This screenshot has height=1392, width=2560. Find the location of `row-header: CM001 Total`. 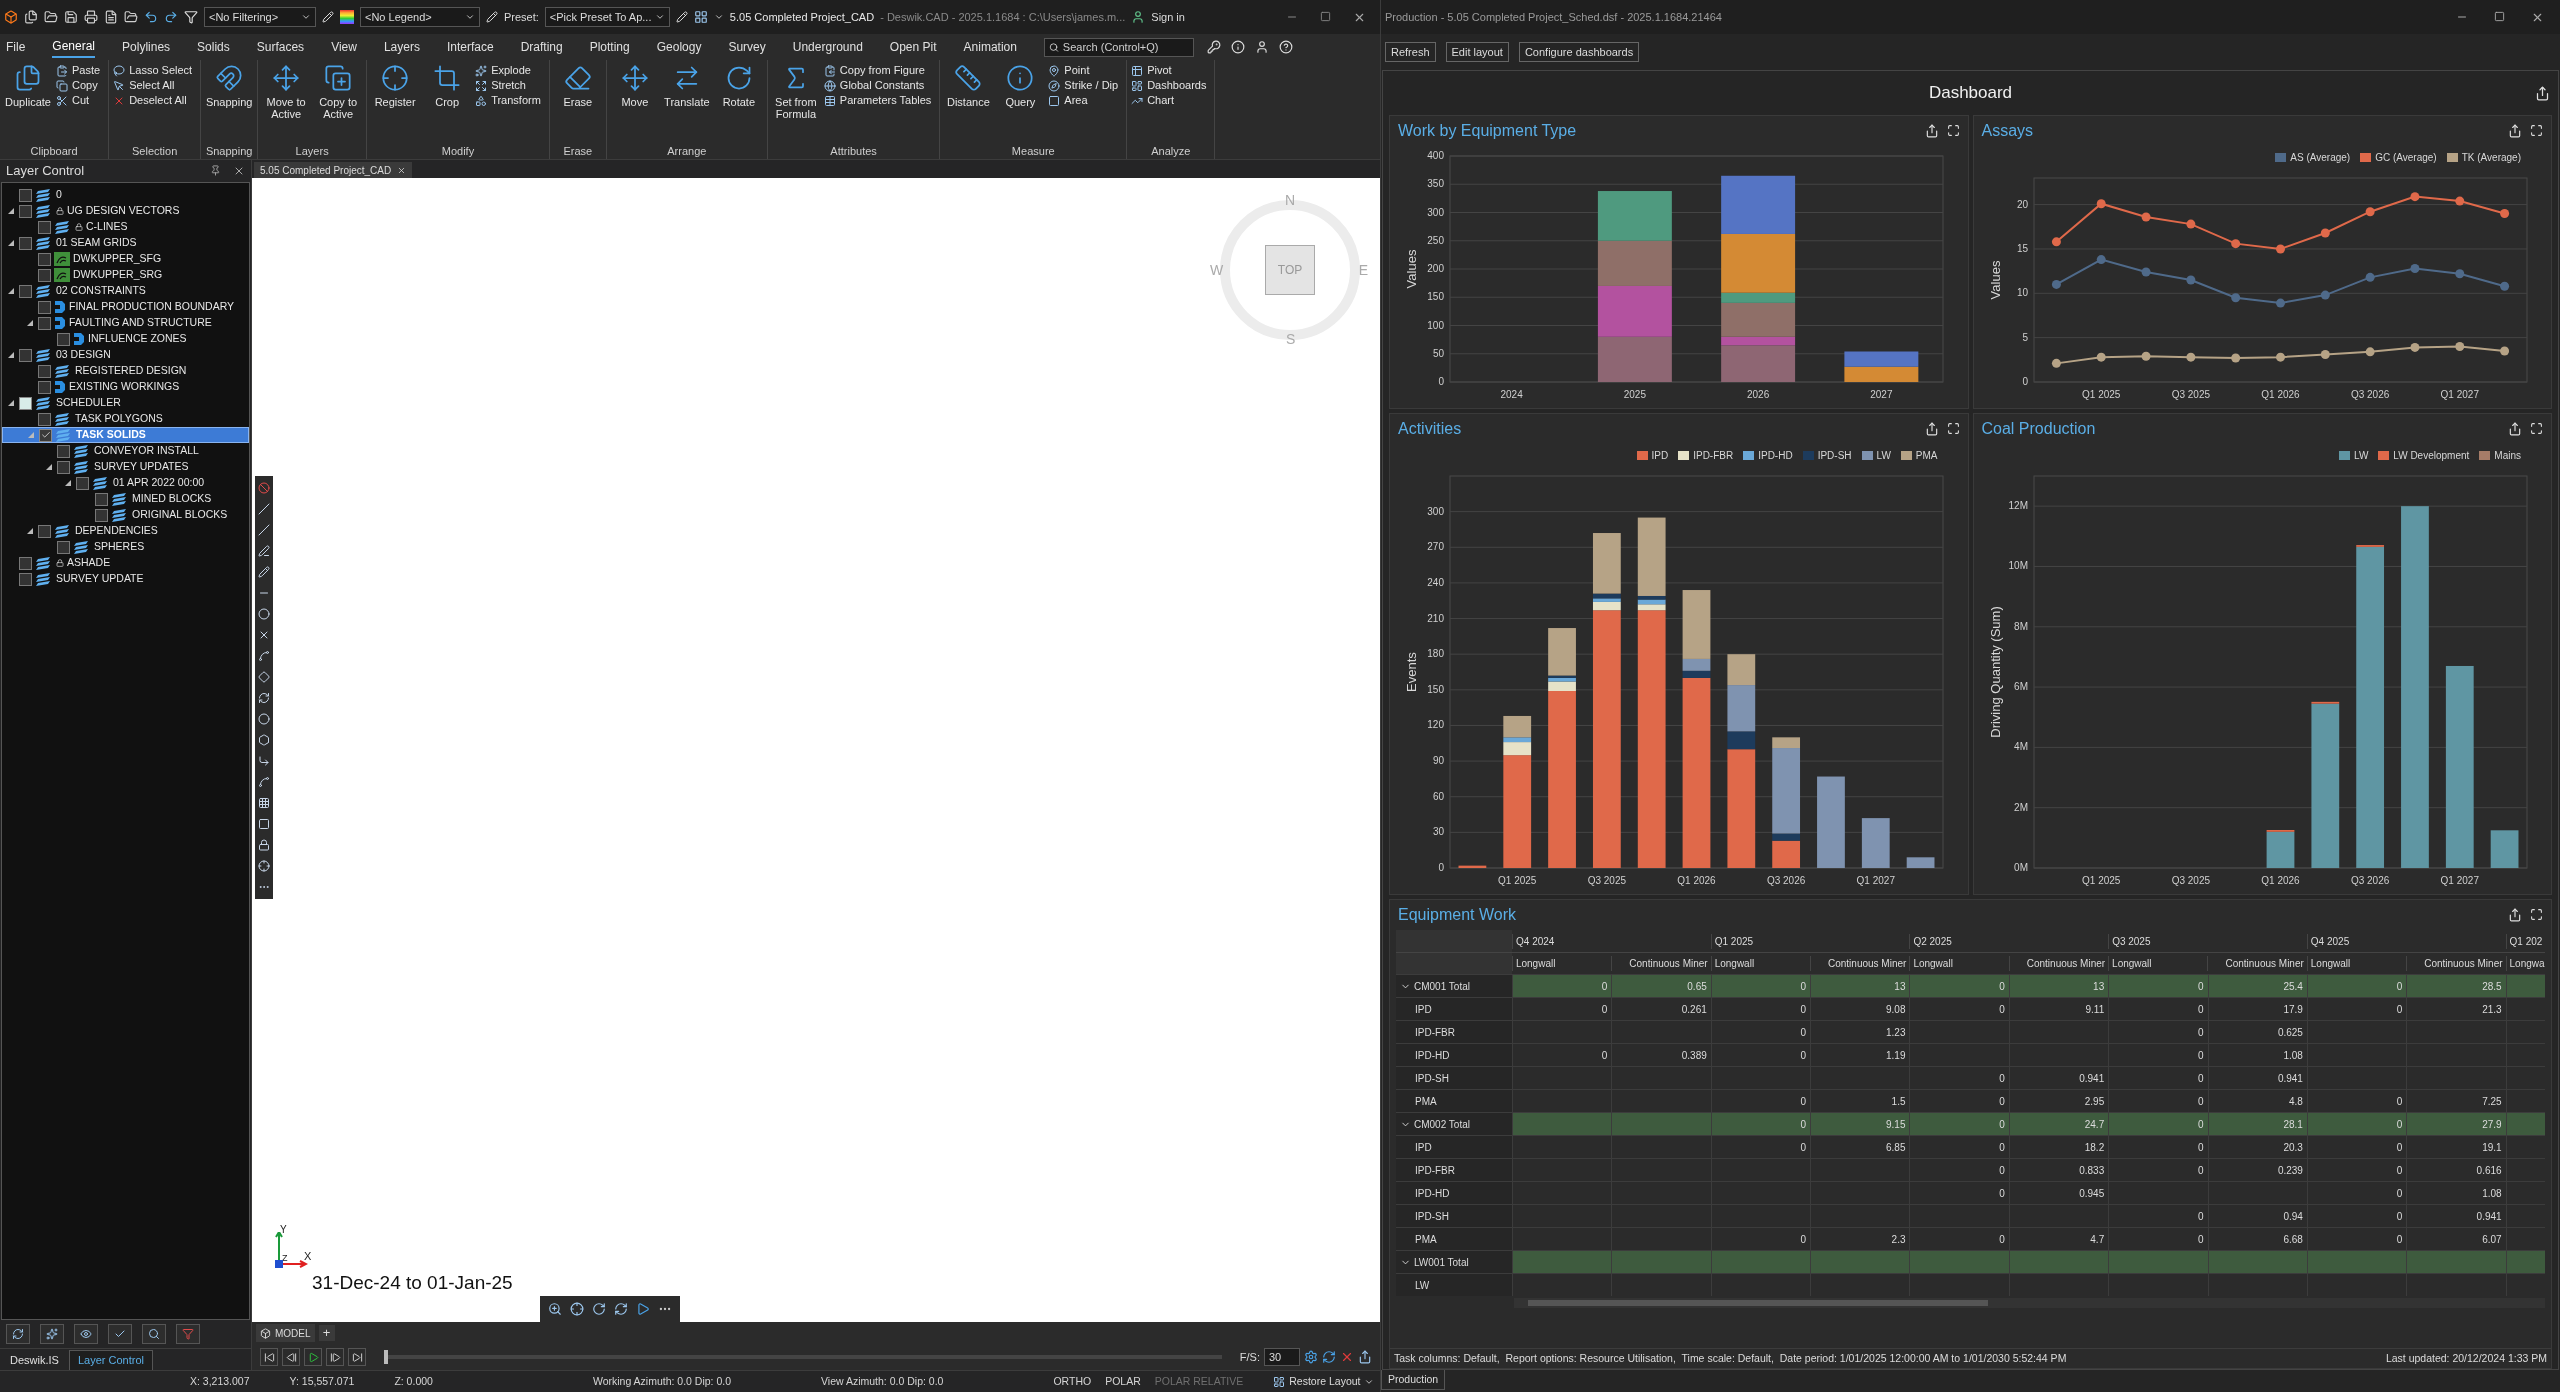

row-header: CM001 Total is located at coordinates (1454, 986).